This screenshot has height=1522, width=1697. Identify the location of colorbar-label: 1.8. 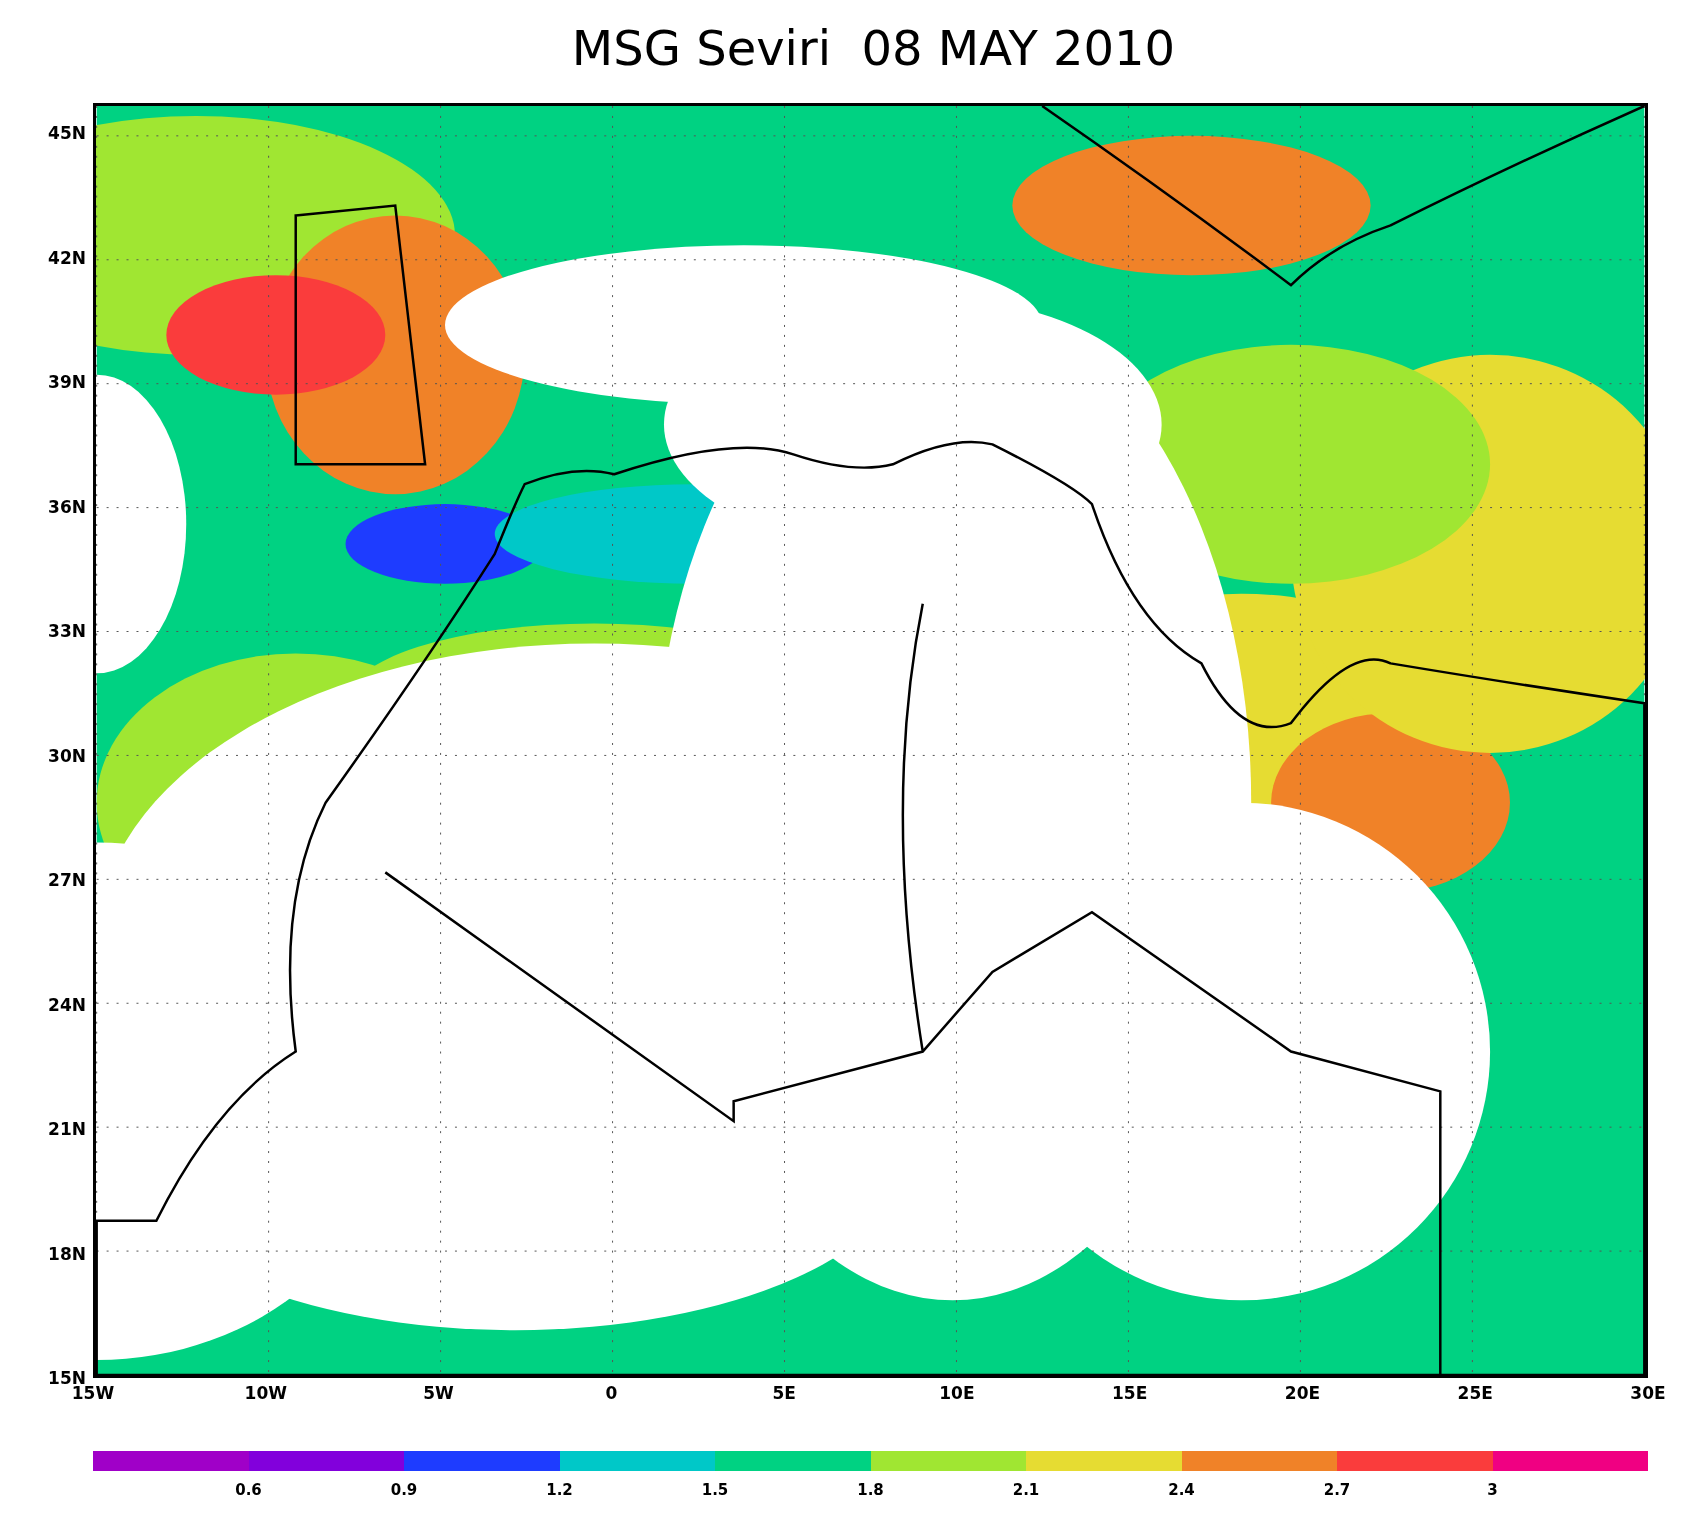
(870, 1490).